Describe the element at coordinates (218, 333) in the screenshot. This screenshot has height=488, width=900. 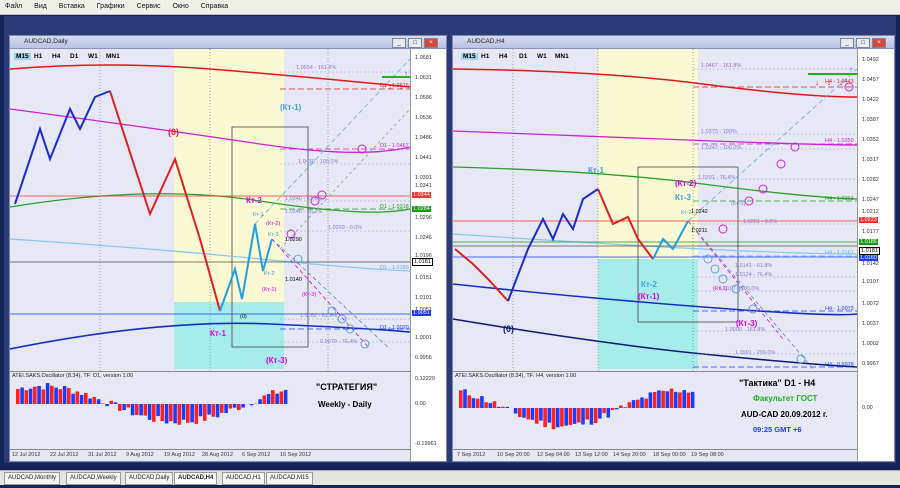
I see `wave-label: Кт-1` at that location.